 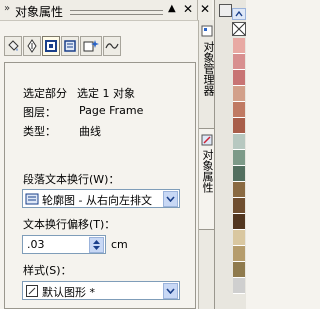 I want to click on header-separator, so click(x=197, y=10).